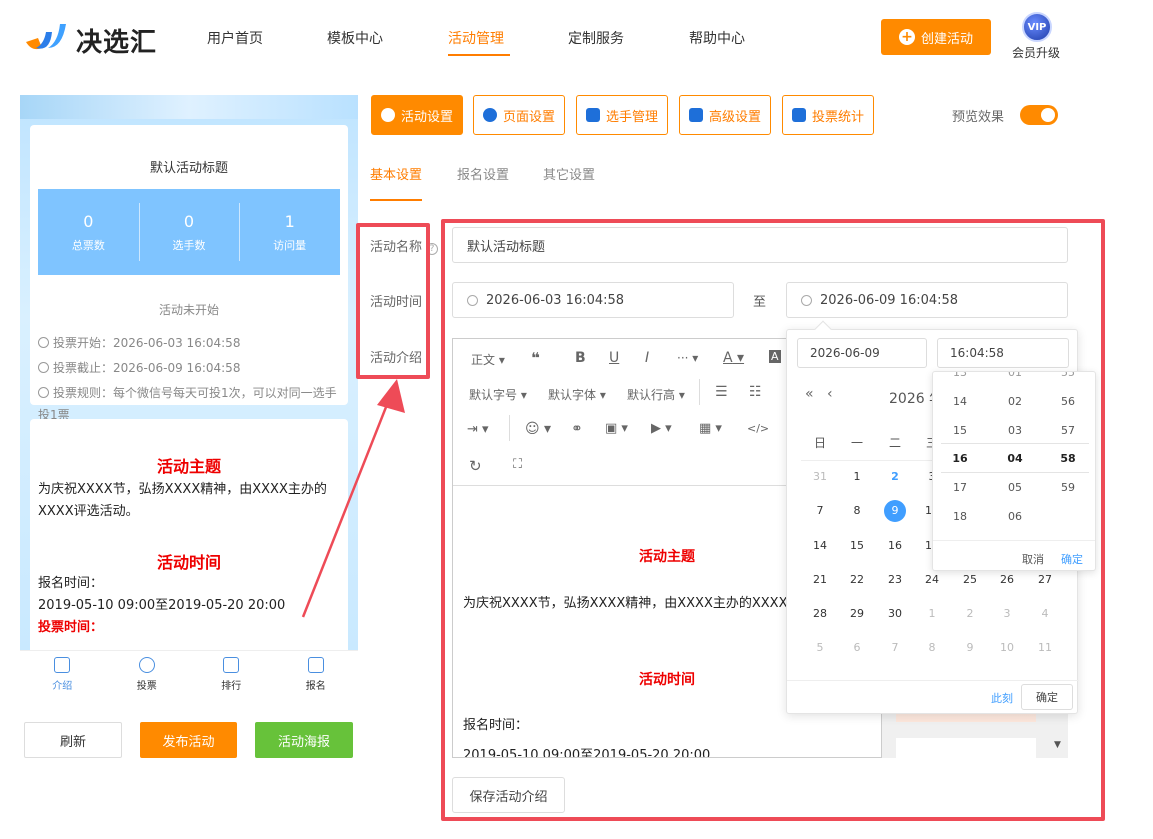 Image resolution: width=1153 pixels, height=839 pixels. Describe the element at coordinates (1015, 375) in the screenshot. I see `time-cell-partial: 01` at that location.